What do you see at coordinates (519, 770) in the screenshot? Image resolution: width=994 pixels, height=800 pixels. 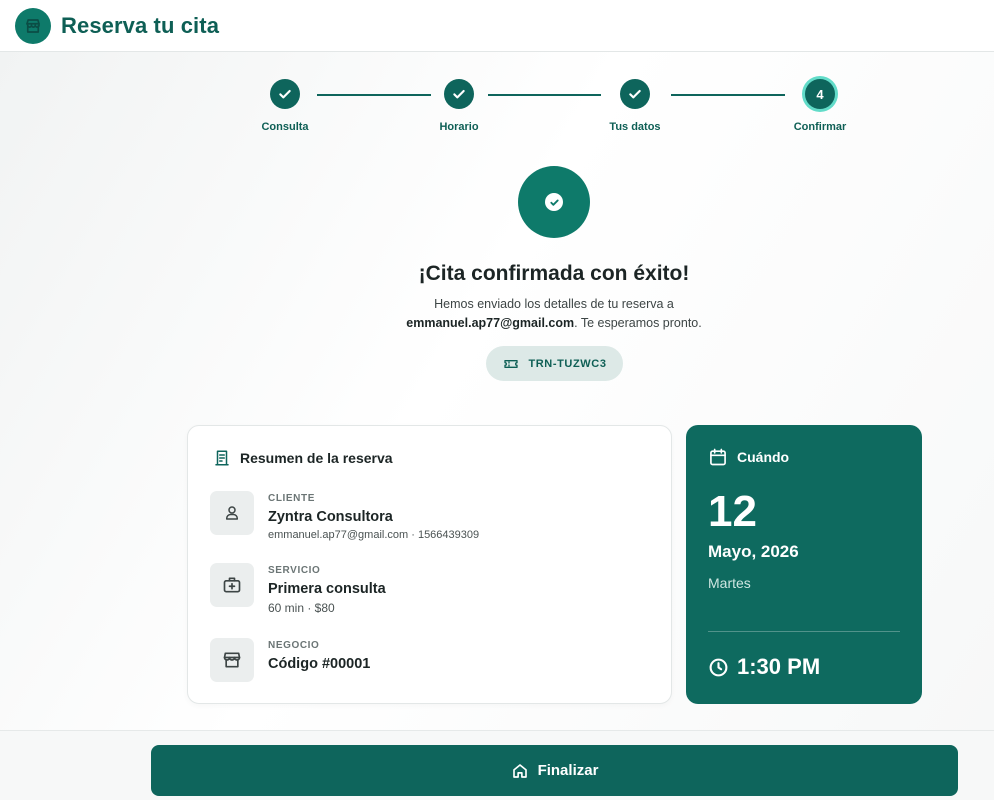 I see `home-icon` at bounding box center [519, 770].